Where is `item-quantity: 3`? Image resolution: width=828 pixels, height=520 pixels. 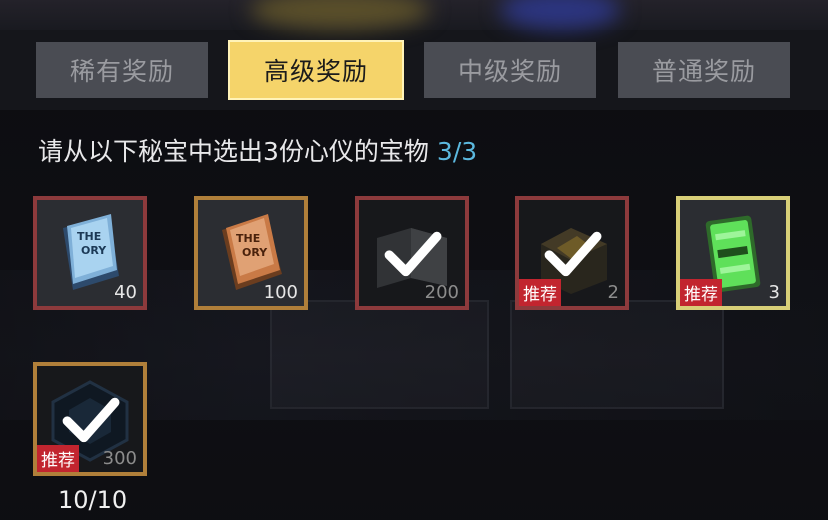
item-quantity: 3 is located at coordinates (774, 292).